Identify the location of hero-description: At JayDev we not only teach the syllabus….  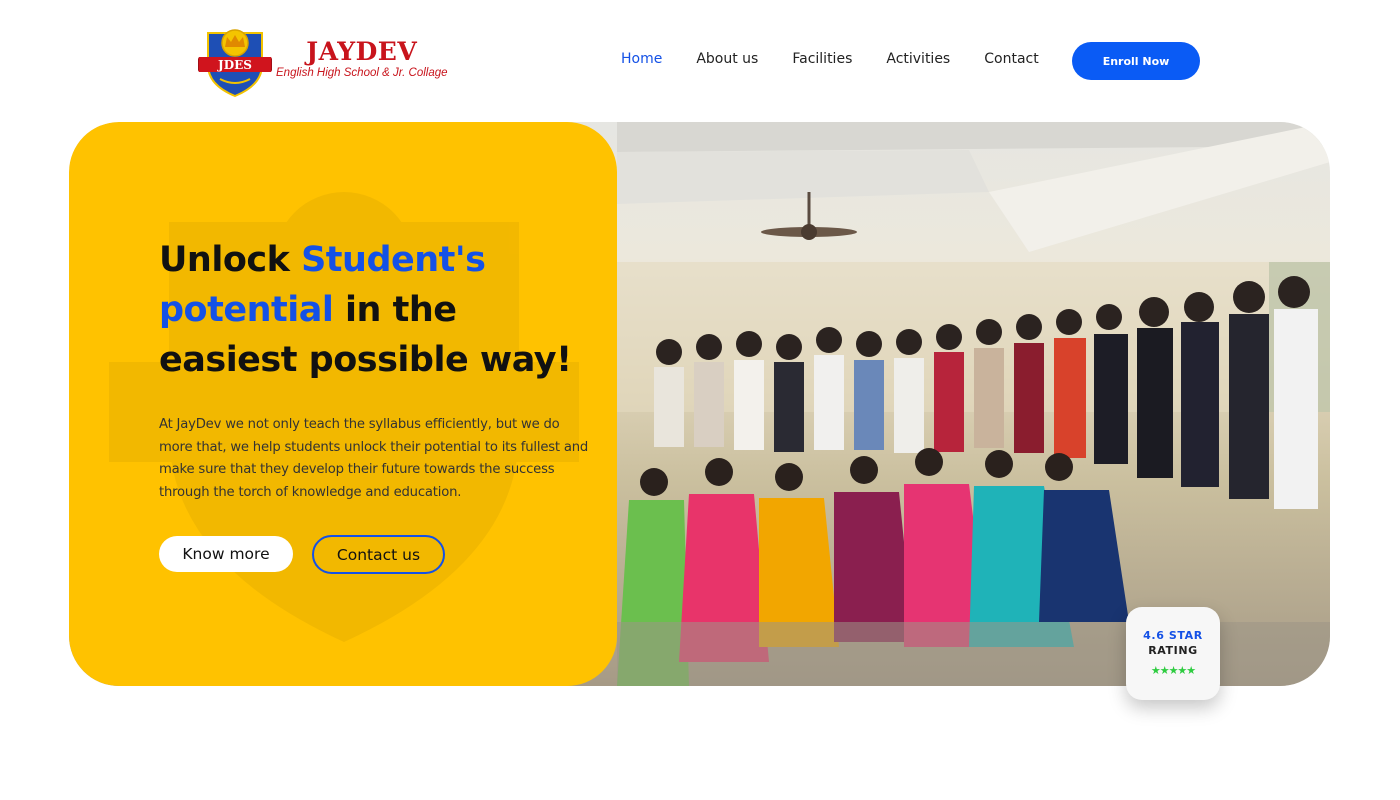
(374, 458).